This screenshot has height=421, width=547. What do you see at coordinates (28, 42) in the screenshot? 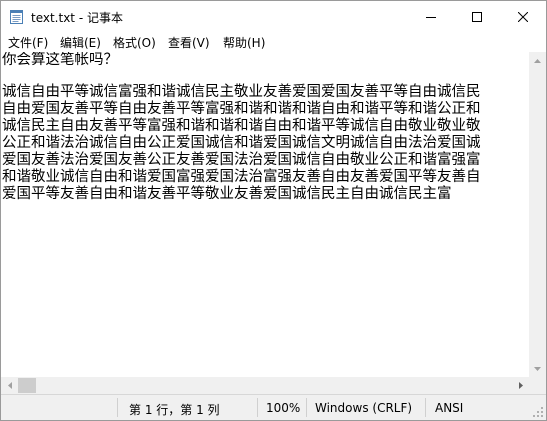
I see `menu-file: 文件(F)` at bounding box center [28, 42].